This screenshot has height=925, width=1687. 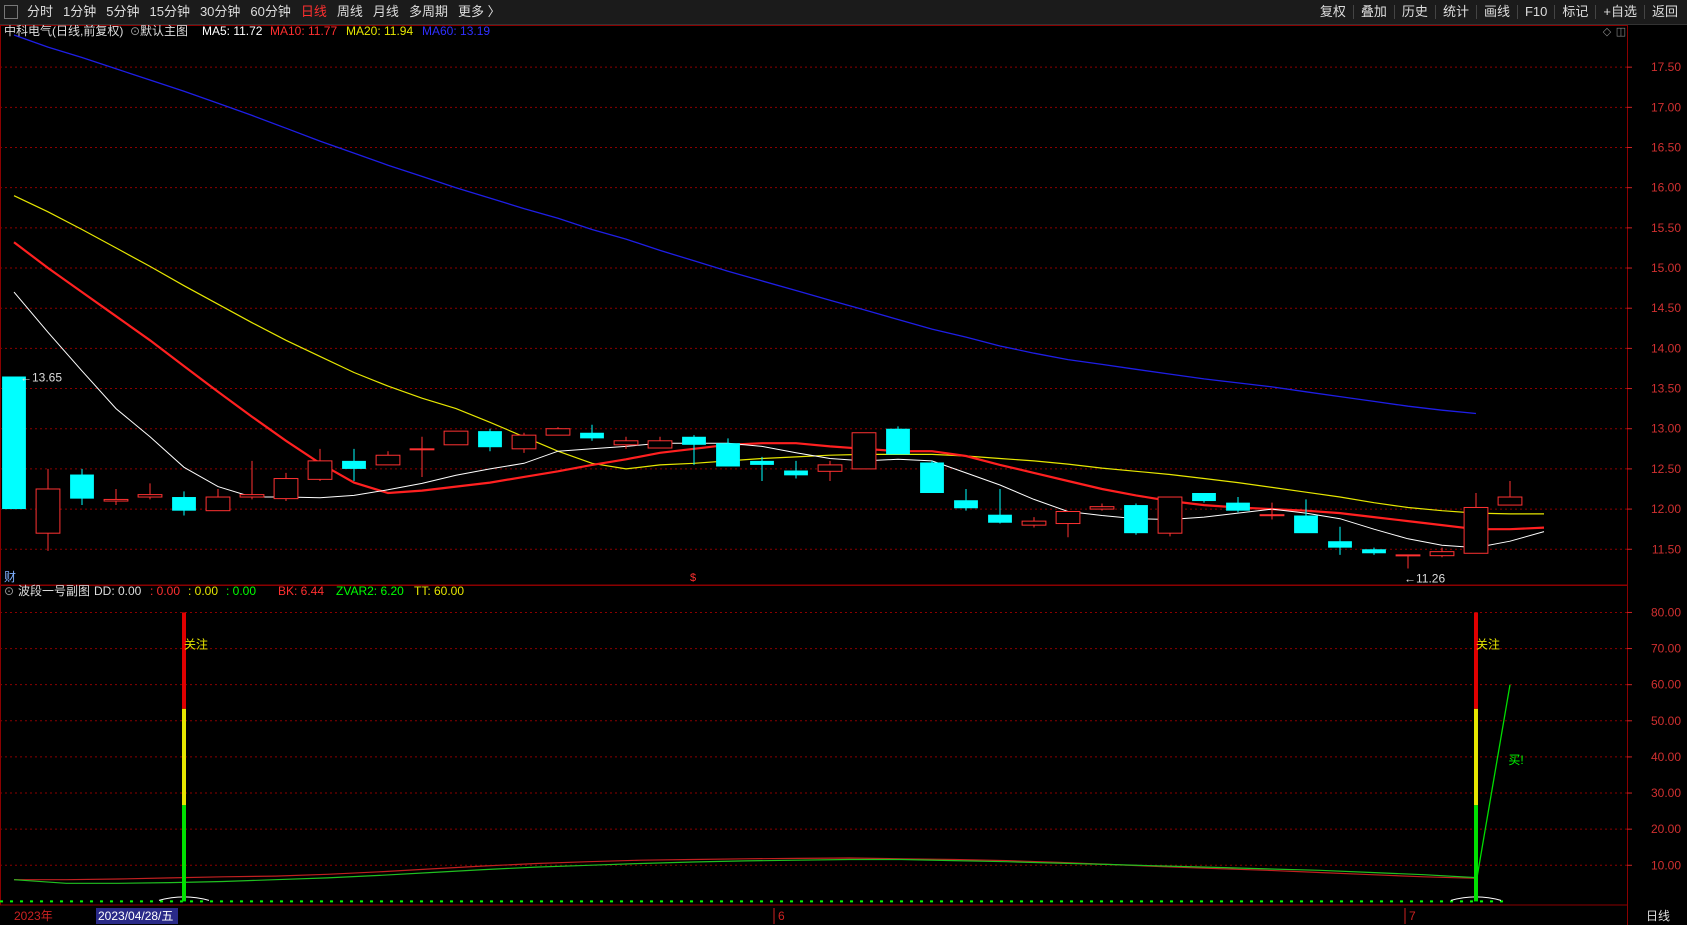 I want to click on period-tab-9: 多周期, so click(x=428, y=12).